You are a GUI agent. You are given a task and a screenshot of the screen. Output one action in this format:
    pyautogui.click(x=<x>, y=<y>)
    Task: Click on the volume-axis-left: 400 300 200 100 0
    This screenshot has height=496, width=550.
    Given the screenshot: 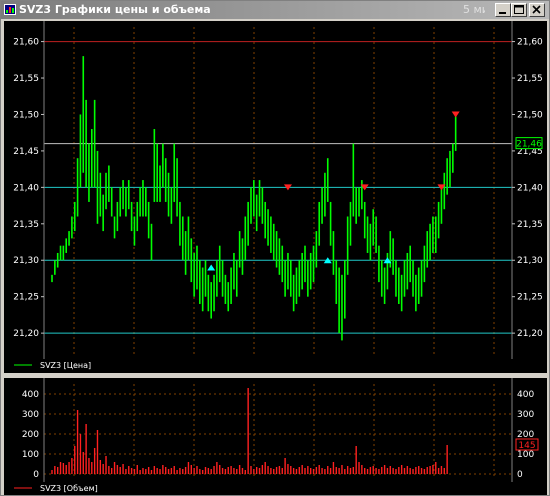 What is the action you would take?
    pyautogui.click(x=33, y=430)
    